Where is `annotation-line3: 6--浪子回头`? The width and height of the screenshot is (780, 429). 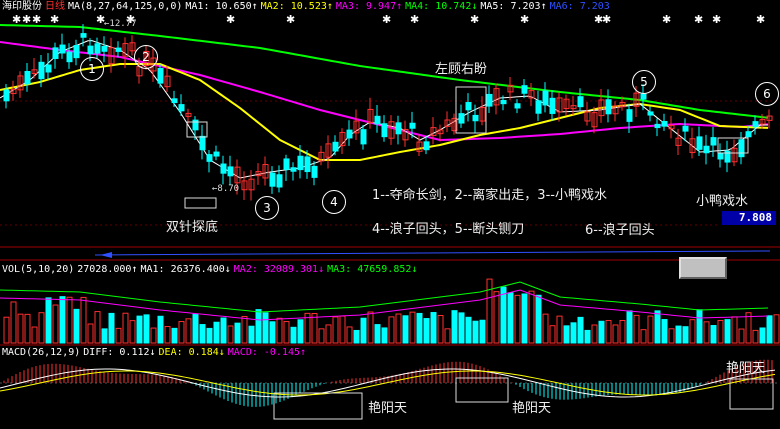
annotation-line3: 6--浪子回头 is located at coordinates (620, 230).